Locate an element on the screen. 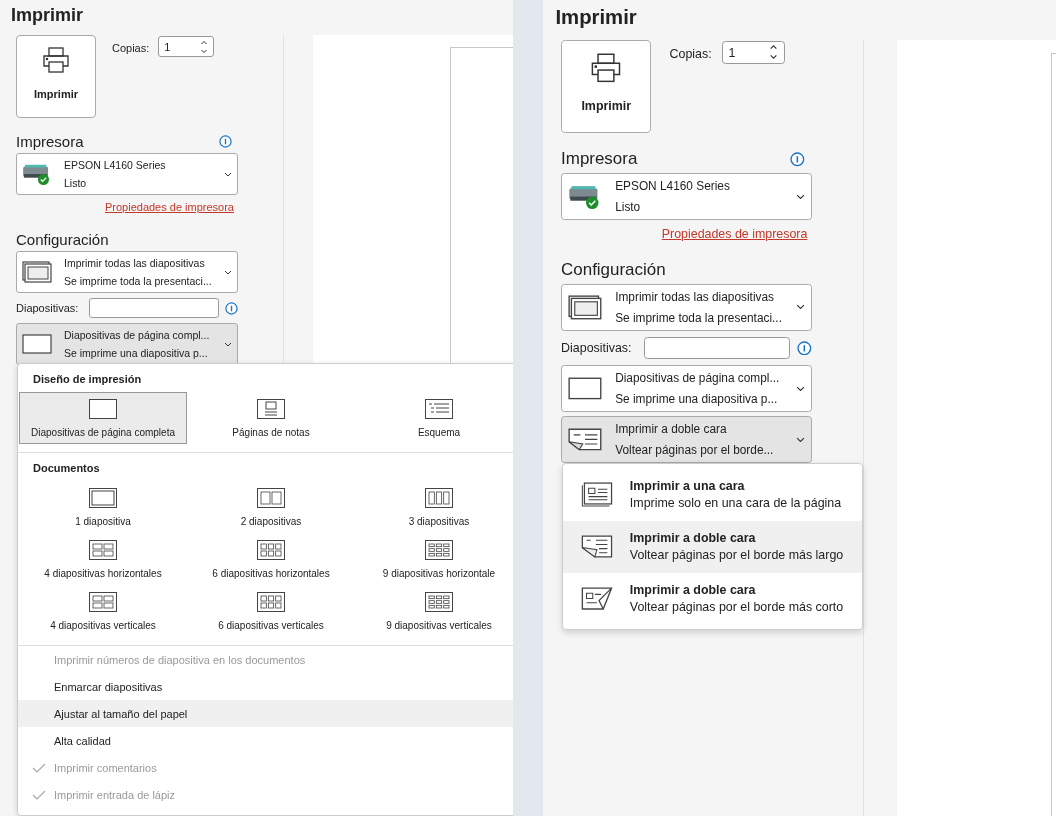 Image resolution: width=1056 pixels, height=816 pixels. menu-toggle-item: Ajustar al tamaño del papel is located at coordinates (265, 713).